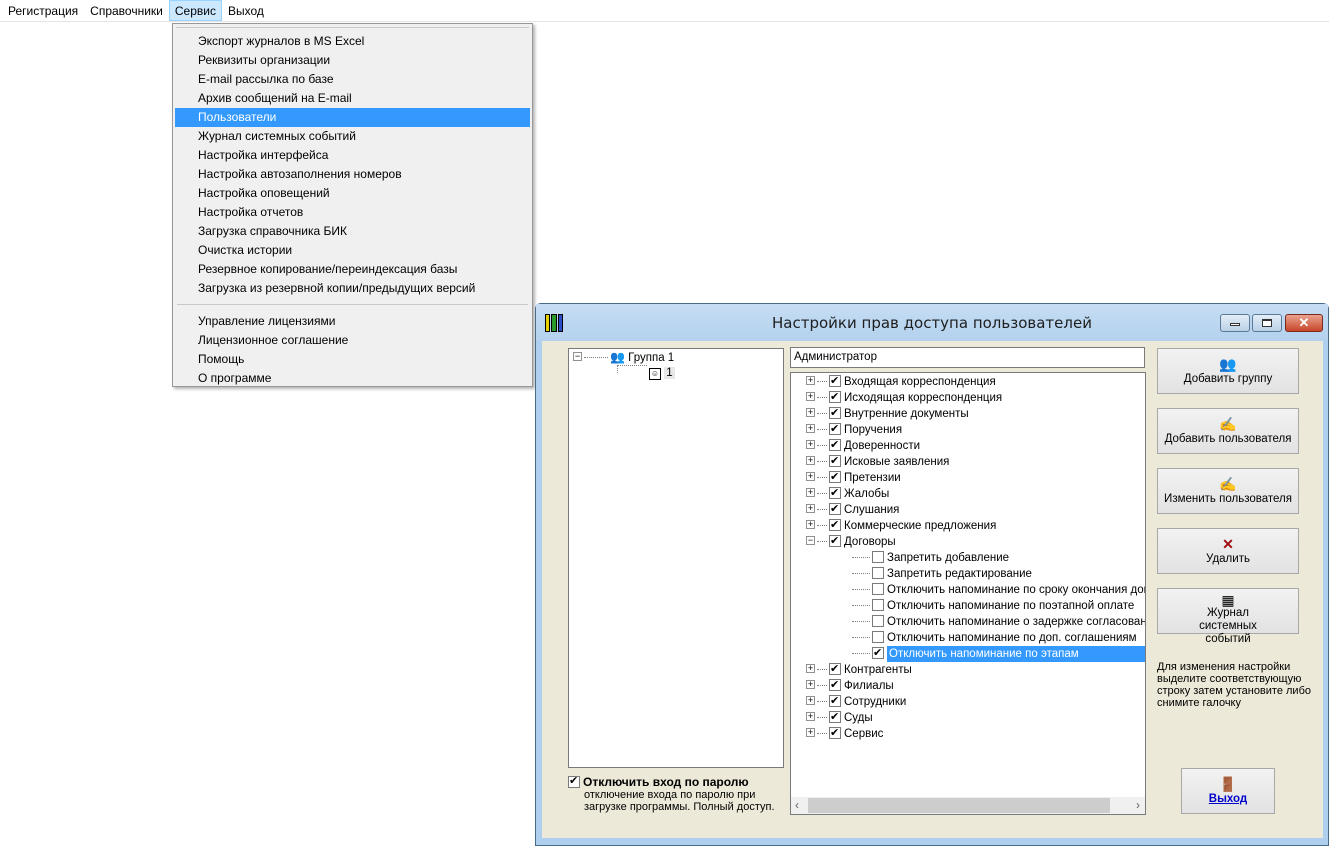 The height and width of the screenshot is (846, 1329). Describe the element at coordinates (1228, 491) in the screenshot. I see `edit-user-button: ✍ Изменить пользователя` at that location.